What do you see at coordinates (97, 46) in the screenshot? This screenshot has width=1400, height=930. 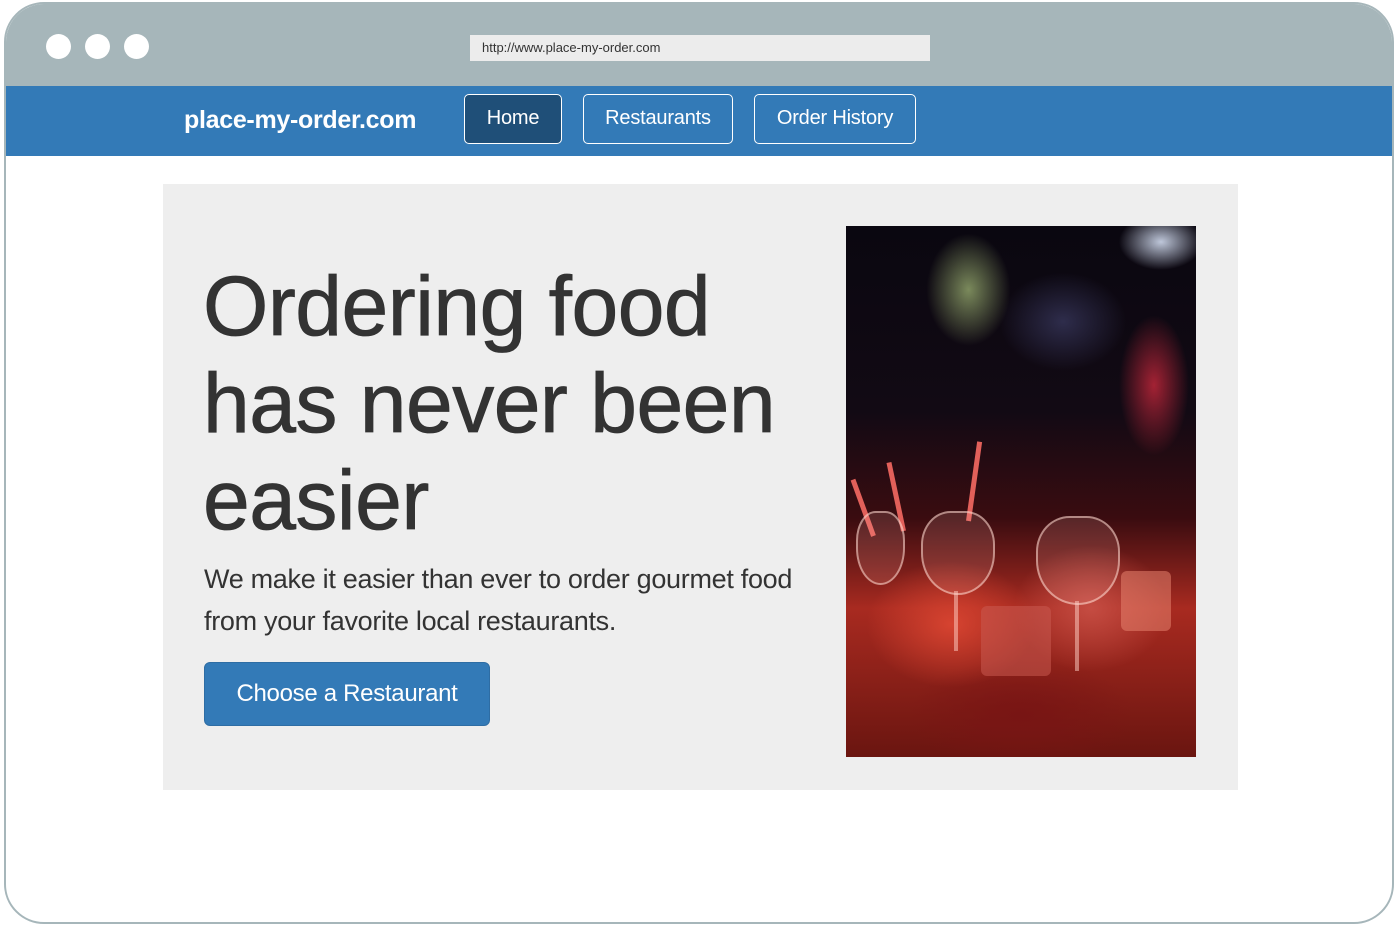 I see `window-minimize-dot-icon` at bounding box center [97, 46].